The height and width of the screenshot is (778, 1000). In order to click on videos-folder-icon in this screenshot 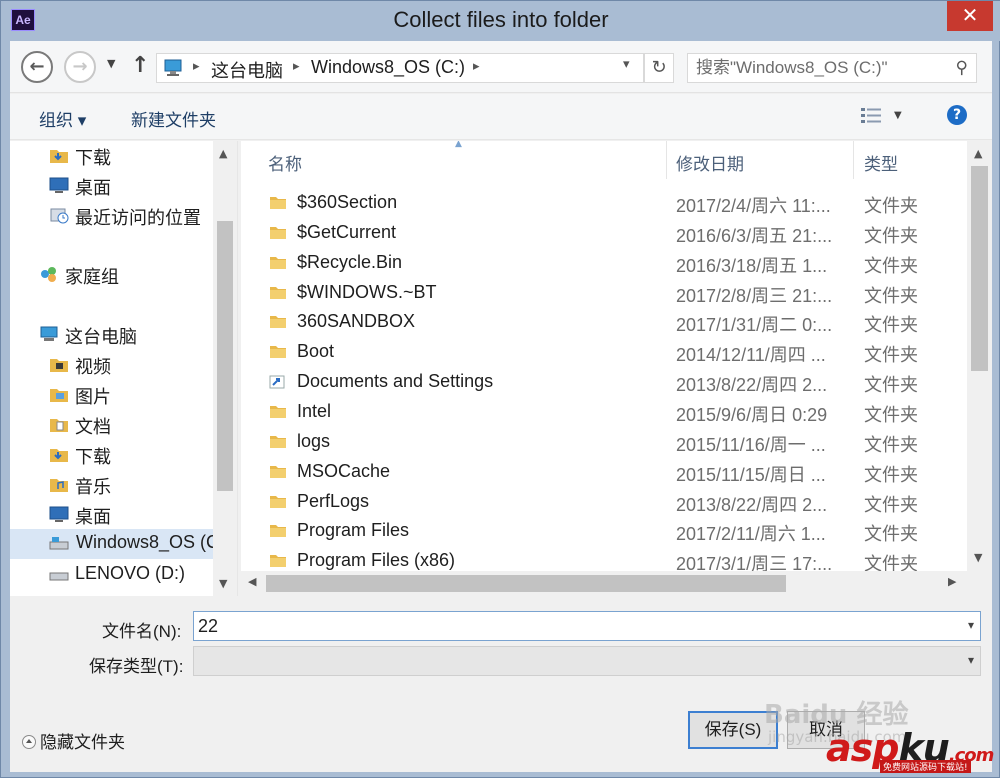, I will do `click(59, 365)`.